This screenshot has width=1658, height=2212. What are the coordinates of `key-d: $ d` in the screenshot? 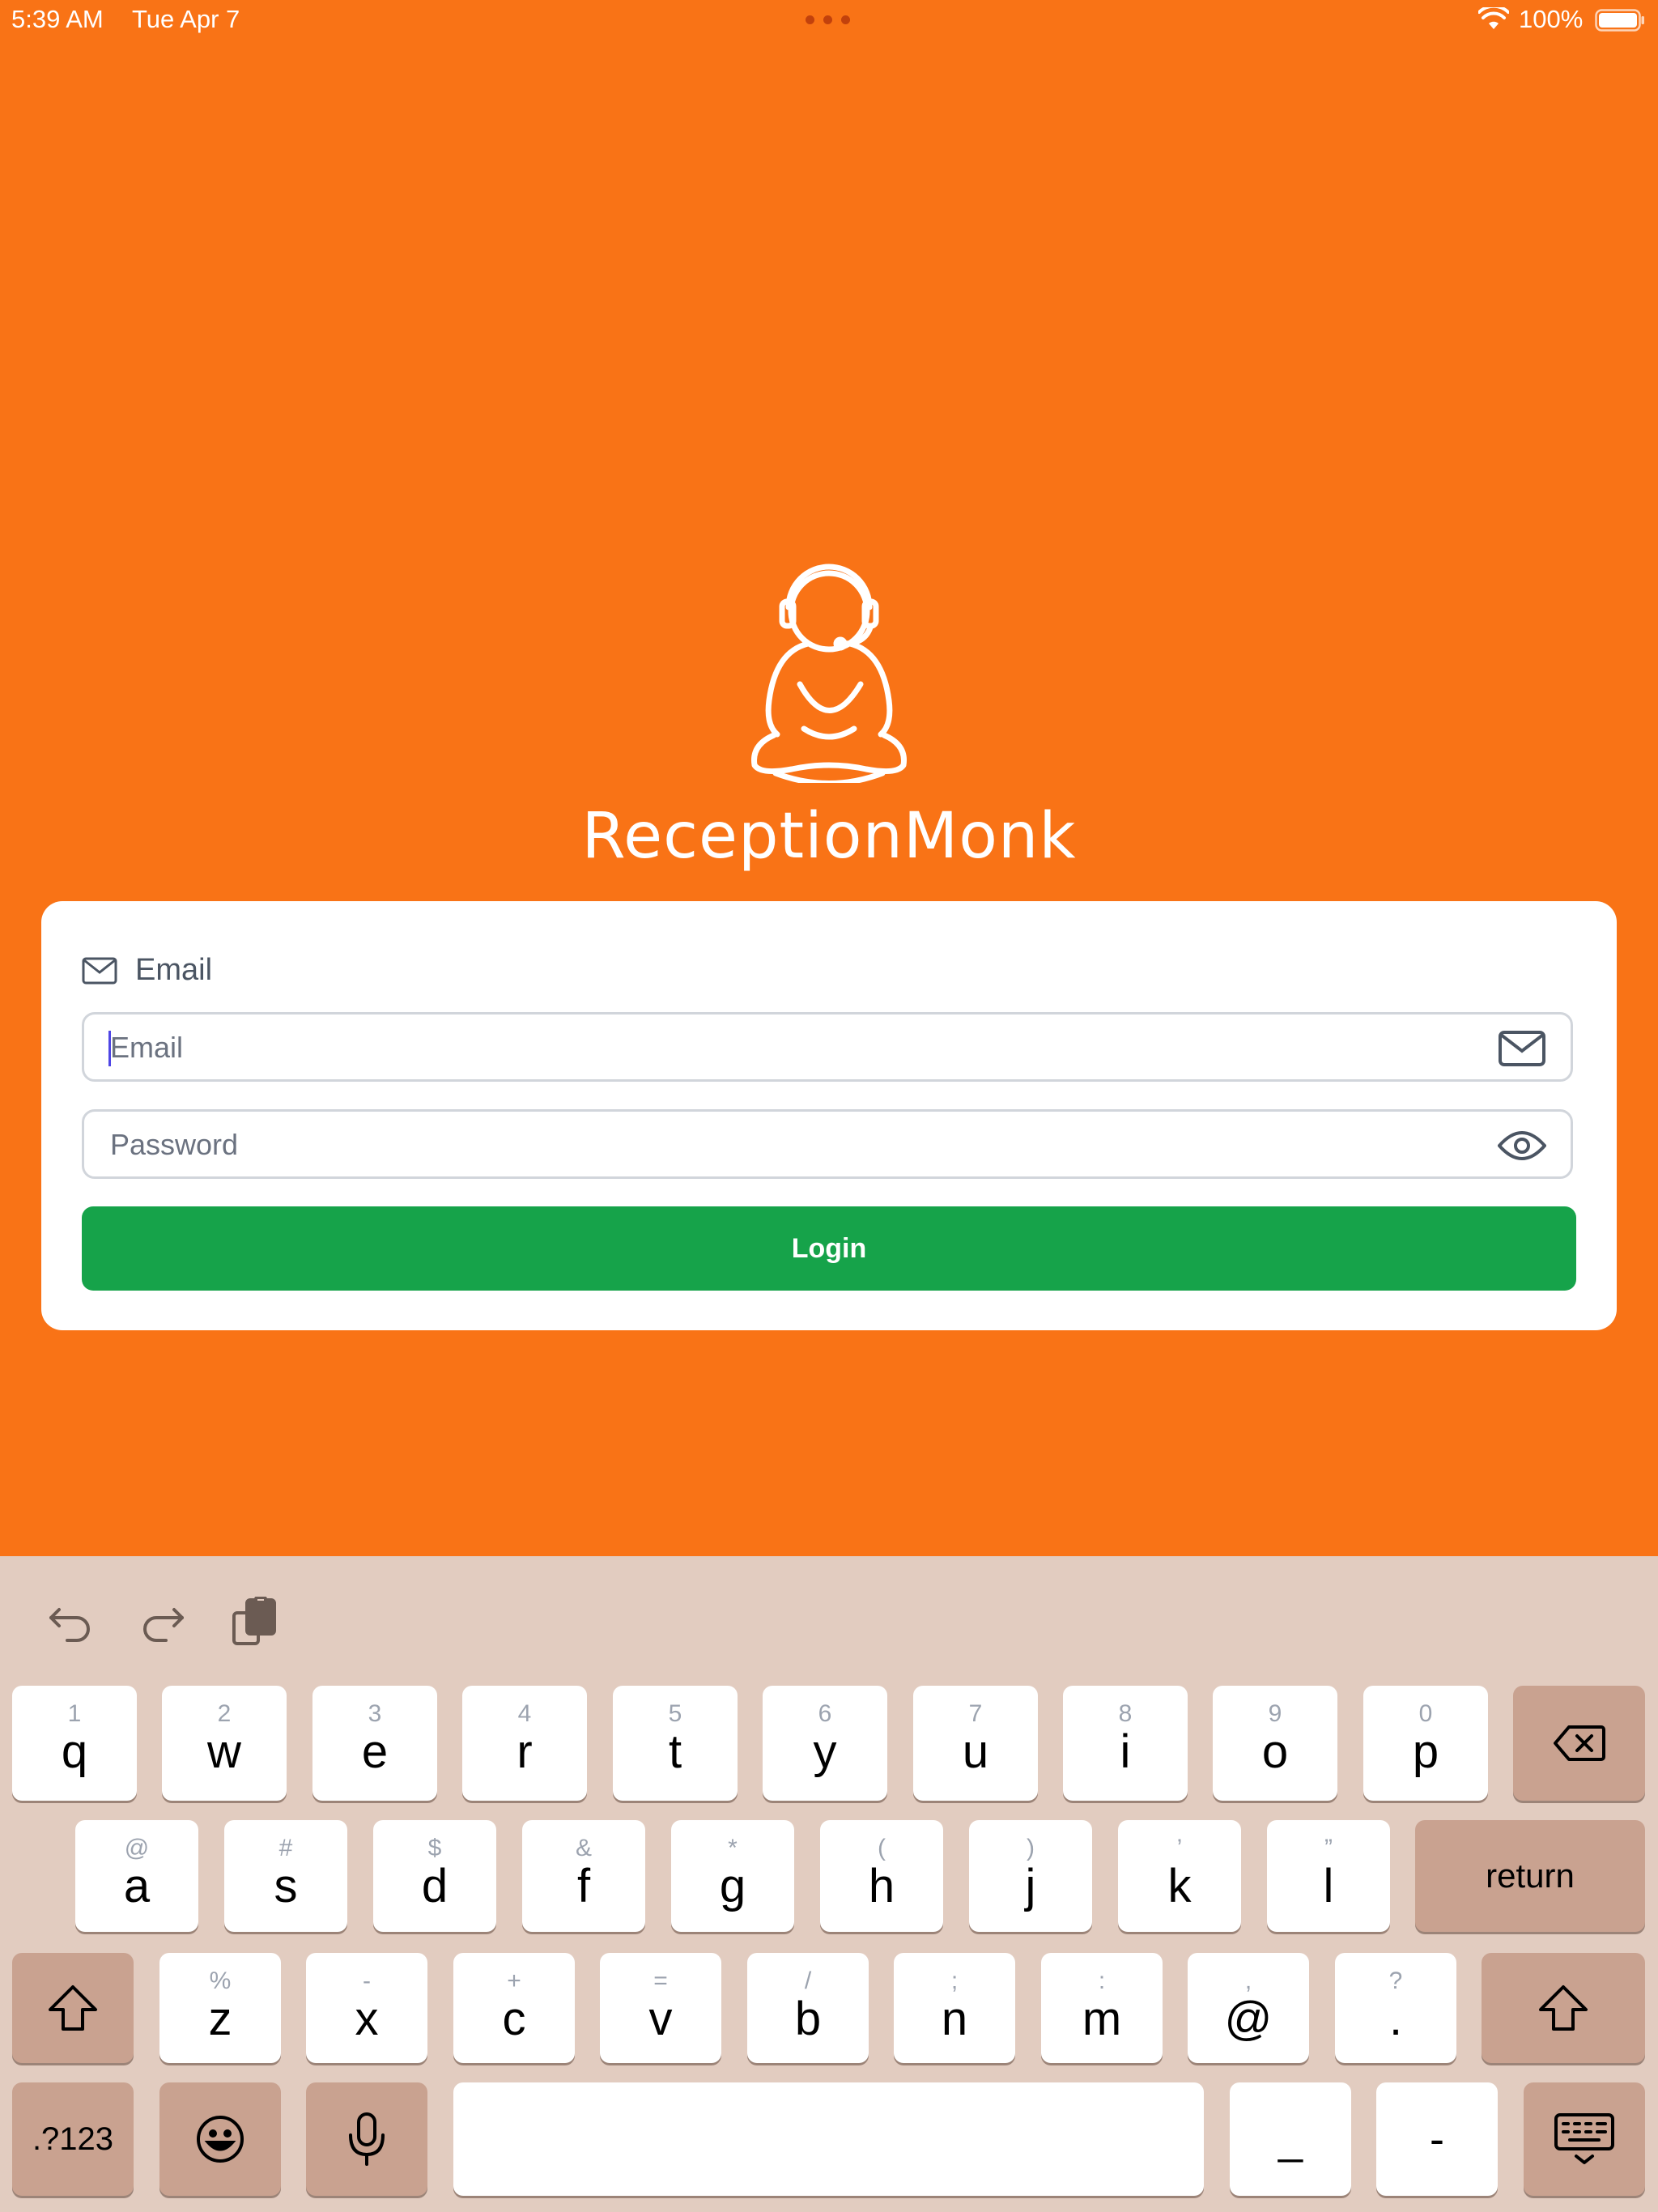 It's located at (434, 1876).